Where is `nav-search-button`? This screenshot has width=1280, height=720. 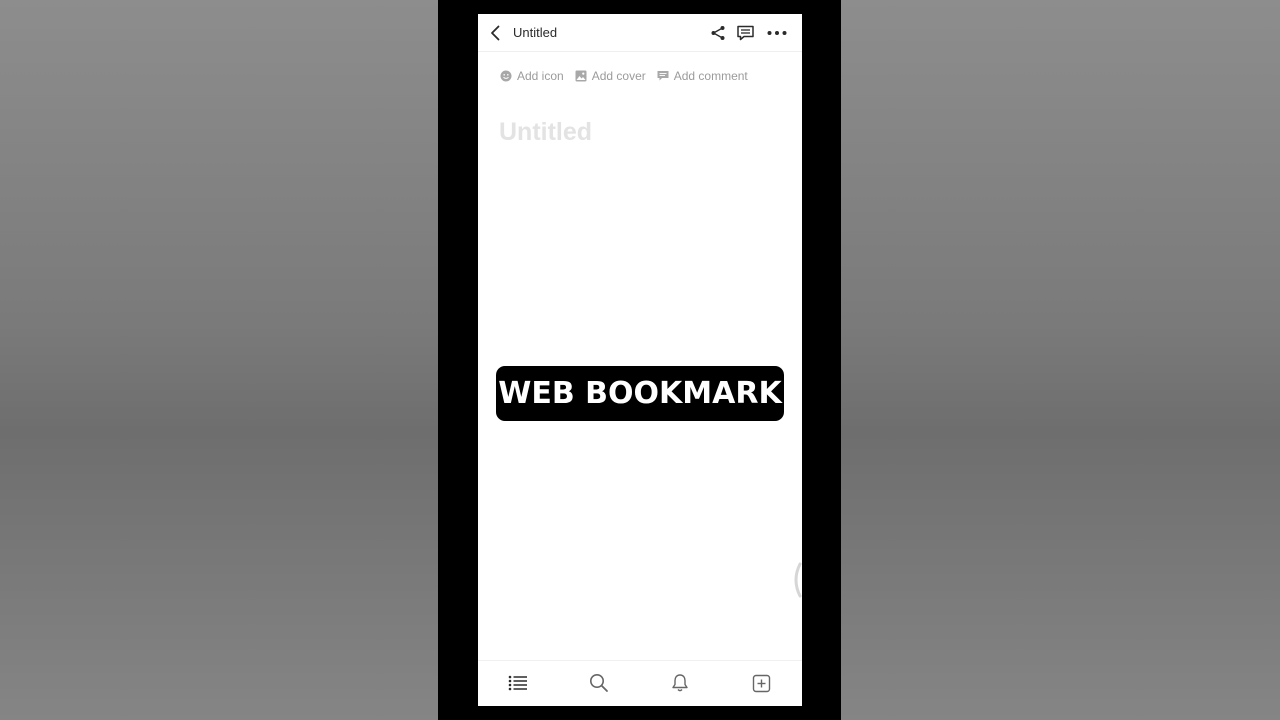 nav-search-button is located at coordinates (599, 683).